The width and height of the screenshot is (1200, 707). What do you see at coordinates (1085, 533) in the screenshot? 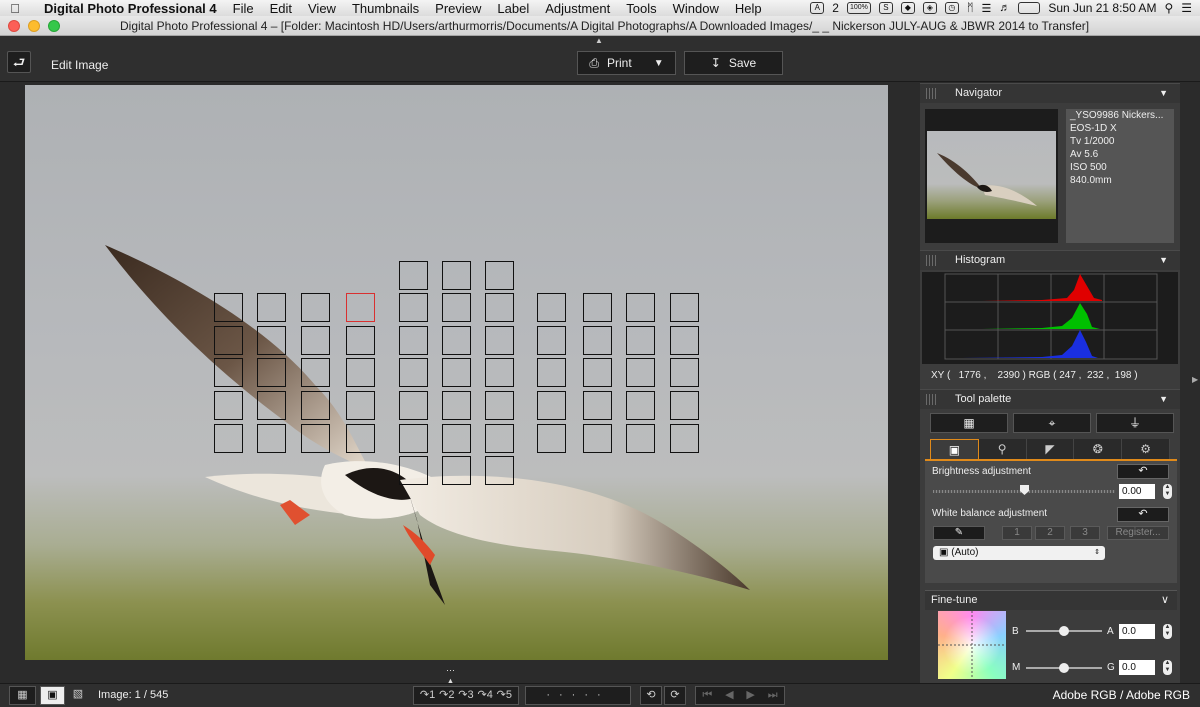
I see `wb-preset-3-button: 3` at bounding box center [1085, 533].